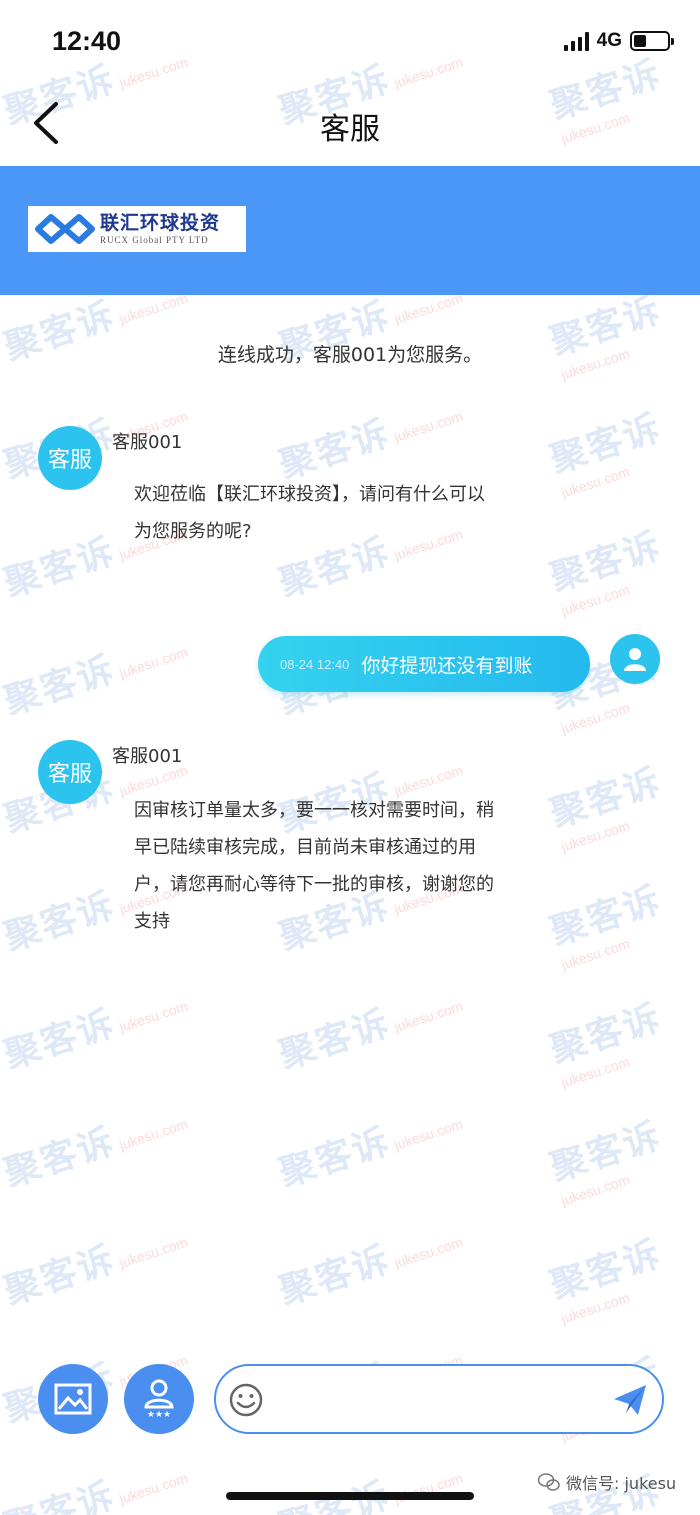 This screenshot has width=700, height=1515. I want to click on message-input, so click(443, 1400).